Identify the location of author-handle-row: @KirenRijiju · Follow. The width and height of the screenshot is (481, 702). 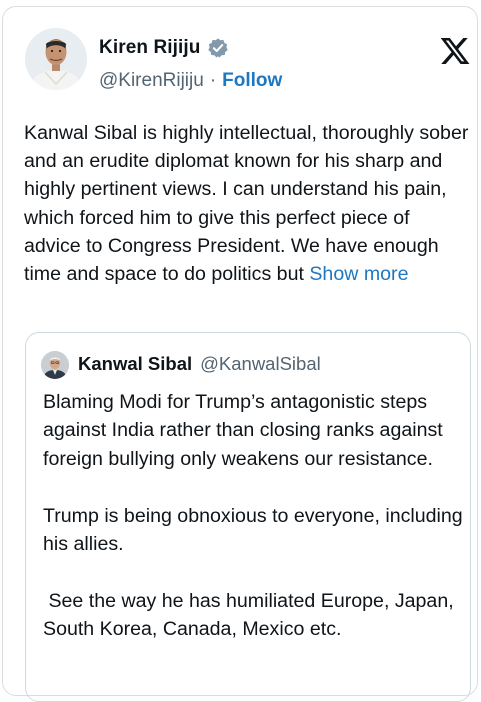
(190, 81).